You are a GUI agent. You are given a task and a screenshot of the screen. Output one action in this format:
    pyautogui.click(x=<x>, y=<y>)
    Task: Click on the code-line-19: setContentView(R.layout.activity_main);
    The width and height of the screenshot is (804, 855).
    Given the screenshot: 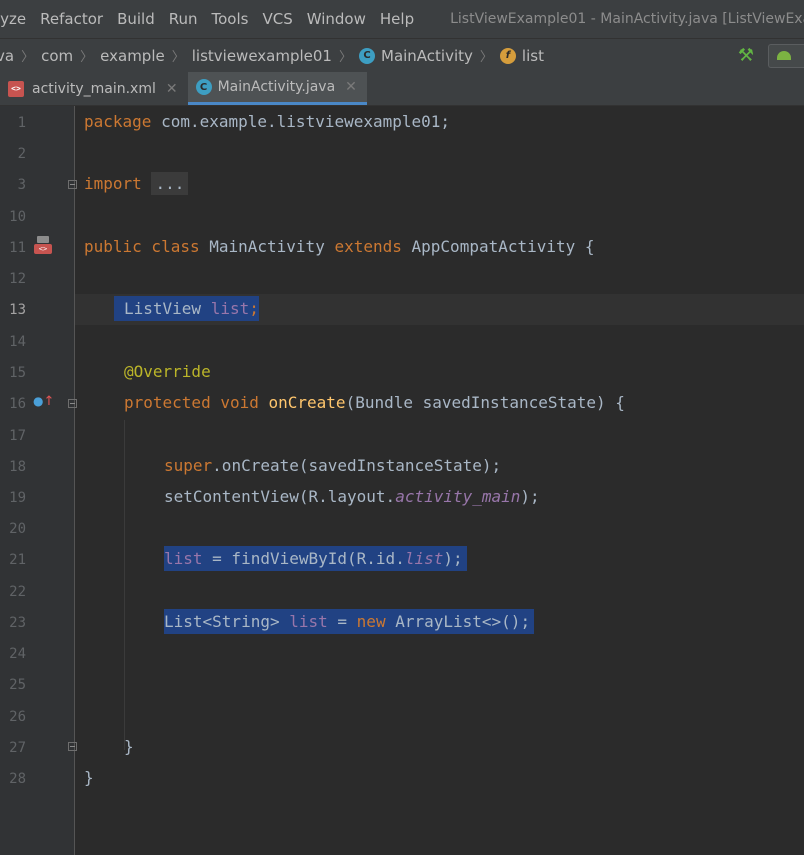 What is the action you would take?
    pyautogui.click(x=352, y=496)
    